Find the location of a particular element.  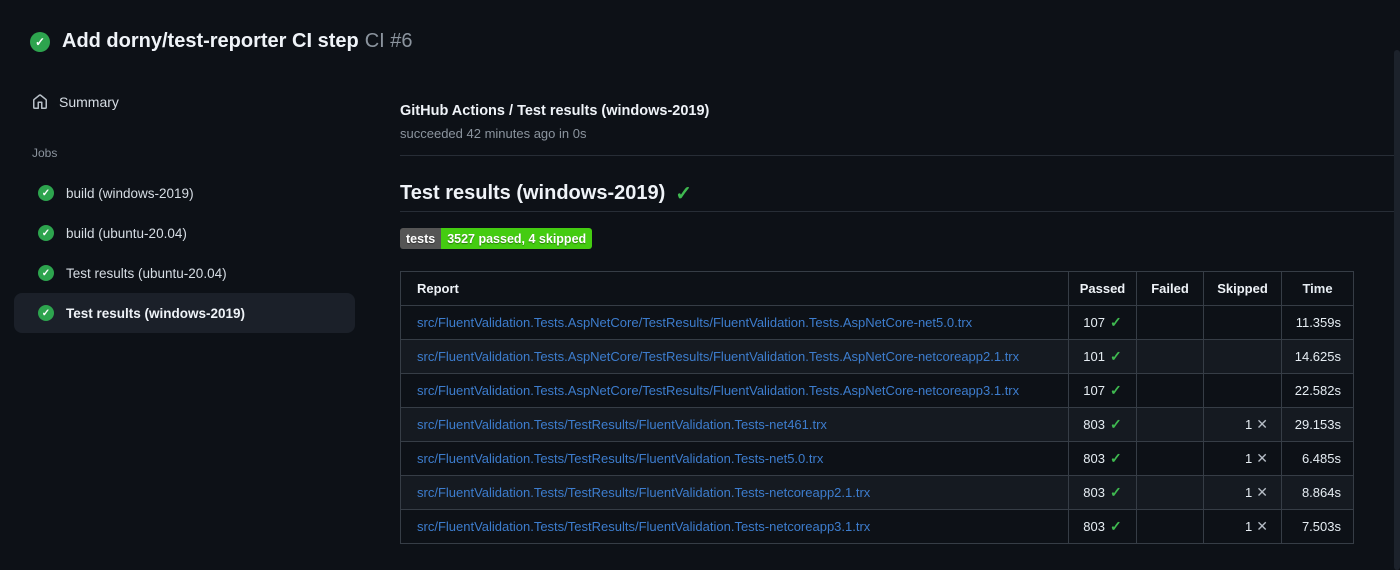

jobs-section-label: Jobs is located at coordinates (45, 153).